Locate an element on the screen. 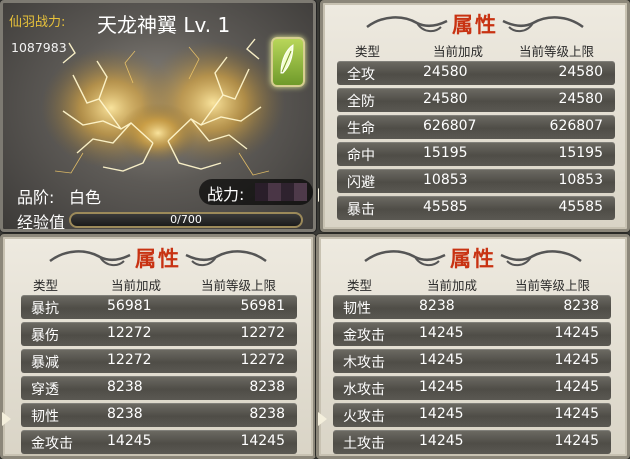  wing-name: 天龙神翼 Lv. 1 is located at coordinates (164, 25).